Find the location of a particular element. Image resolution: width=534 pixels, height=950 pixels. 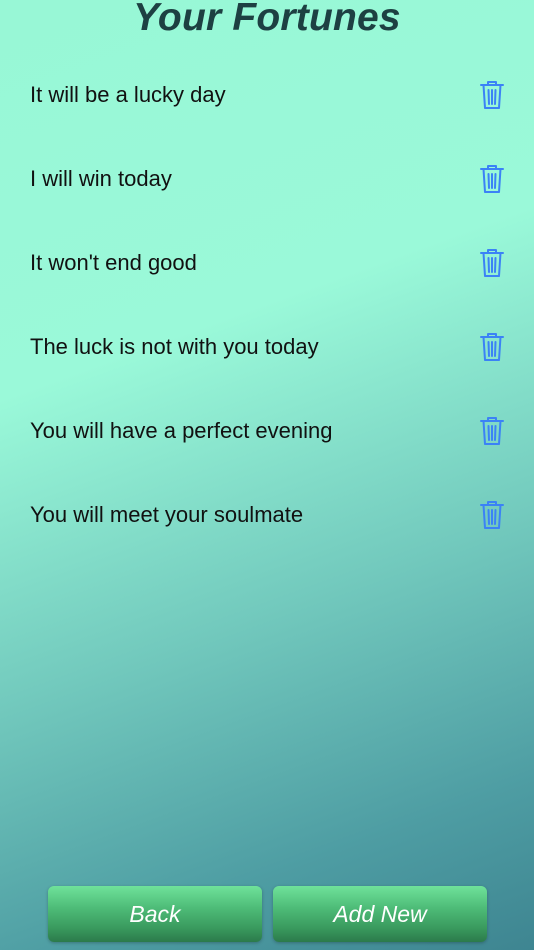

back-button: Back is located at coordinates (155, 914).